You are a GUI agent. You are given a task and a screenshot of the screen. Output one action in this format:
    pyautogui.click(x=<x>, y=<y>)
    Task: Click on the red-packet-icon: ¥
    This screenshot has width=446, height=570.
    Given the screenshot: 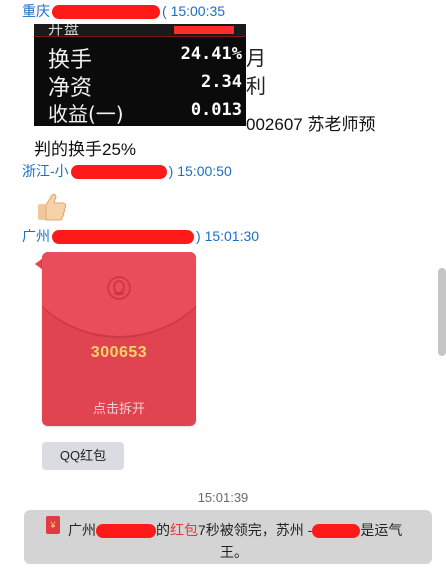 What is the action you would take?
    pyautogui.click(x=53, y=525)
    